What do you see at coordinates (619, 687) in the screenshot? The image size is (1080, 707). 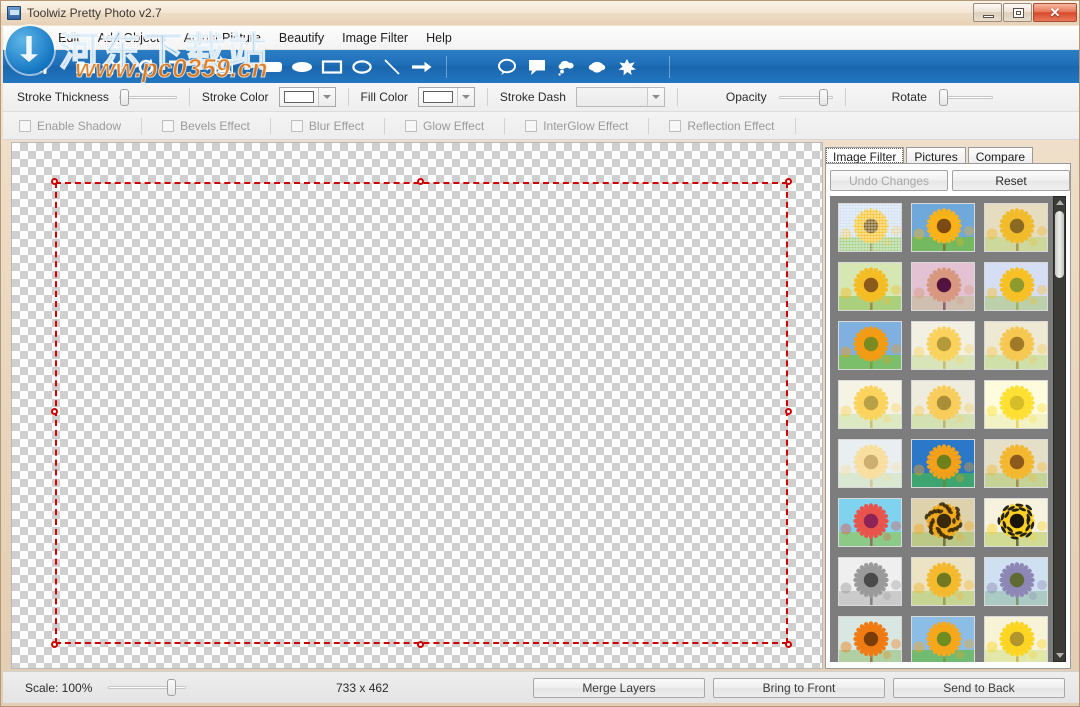 I see `merge-layers-button: Merge Layers` at bounding box center [619, 687].